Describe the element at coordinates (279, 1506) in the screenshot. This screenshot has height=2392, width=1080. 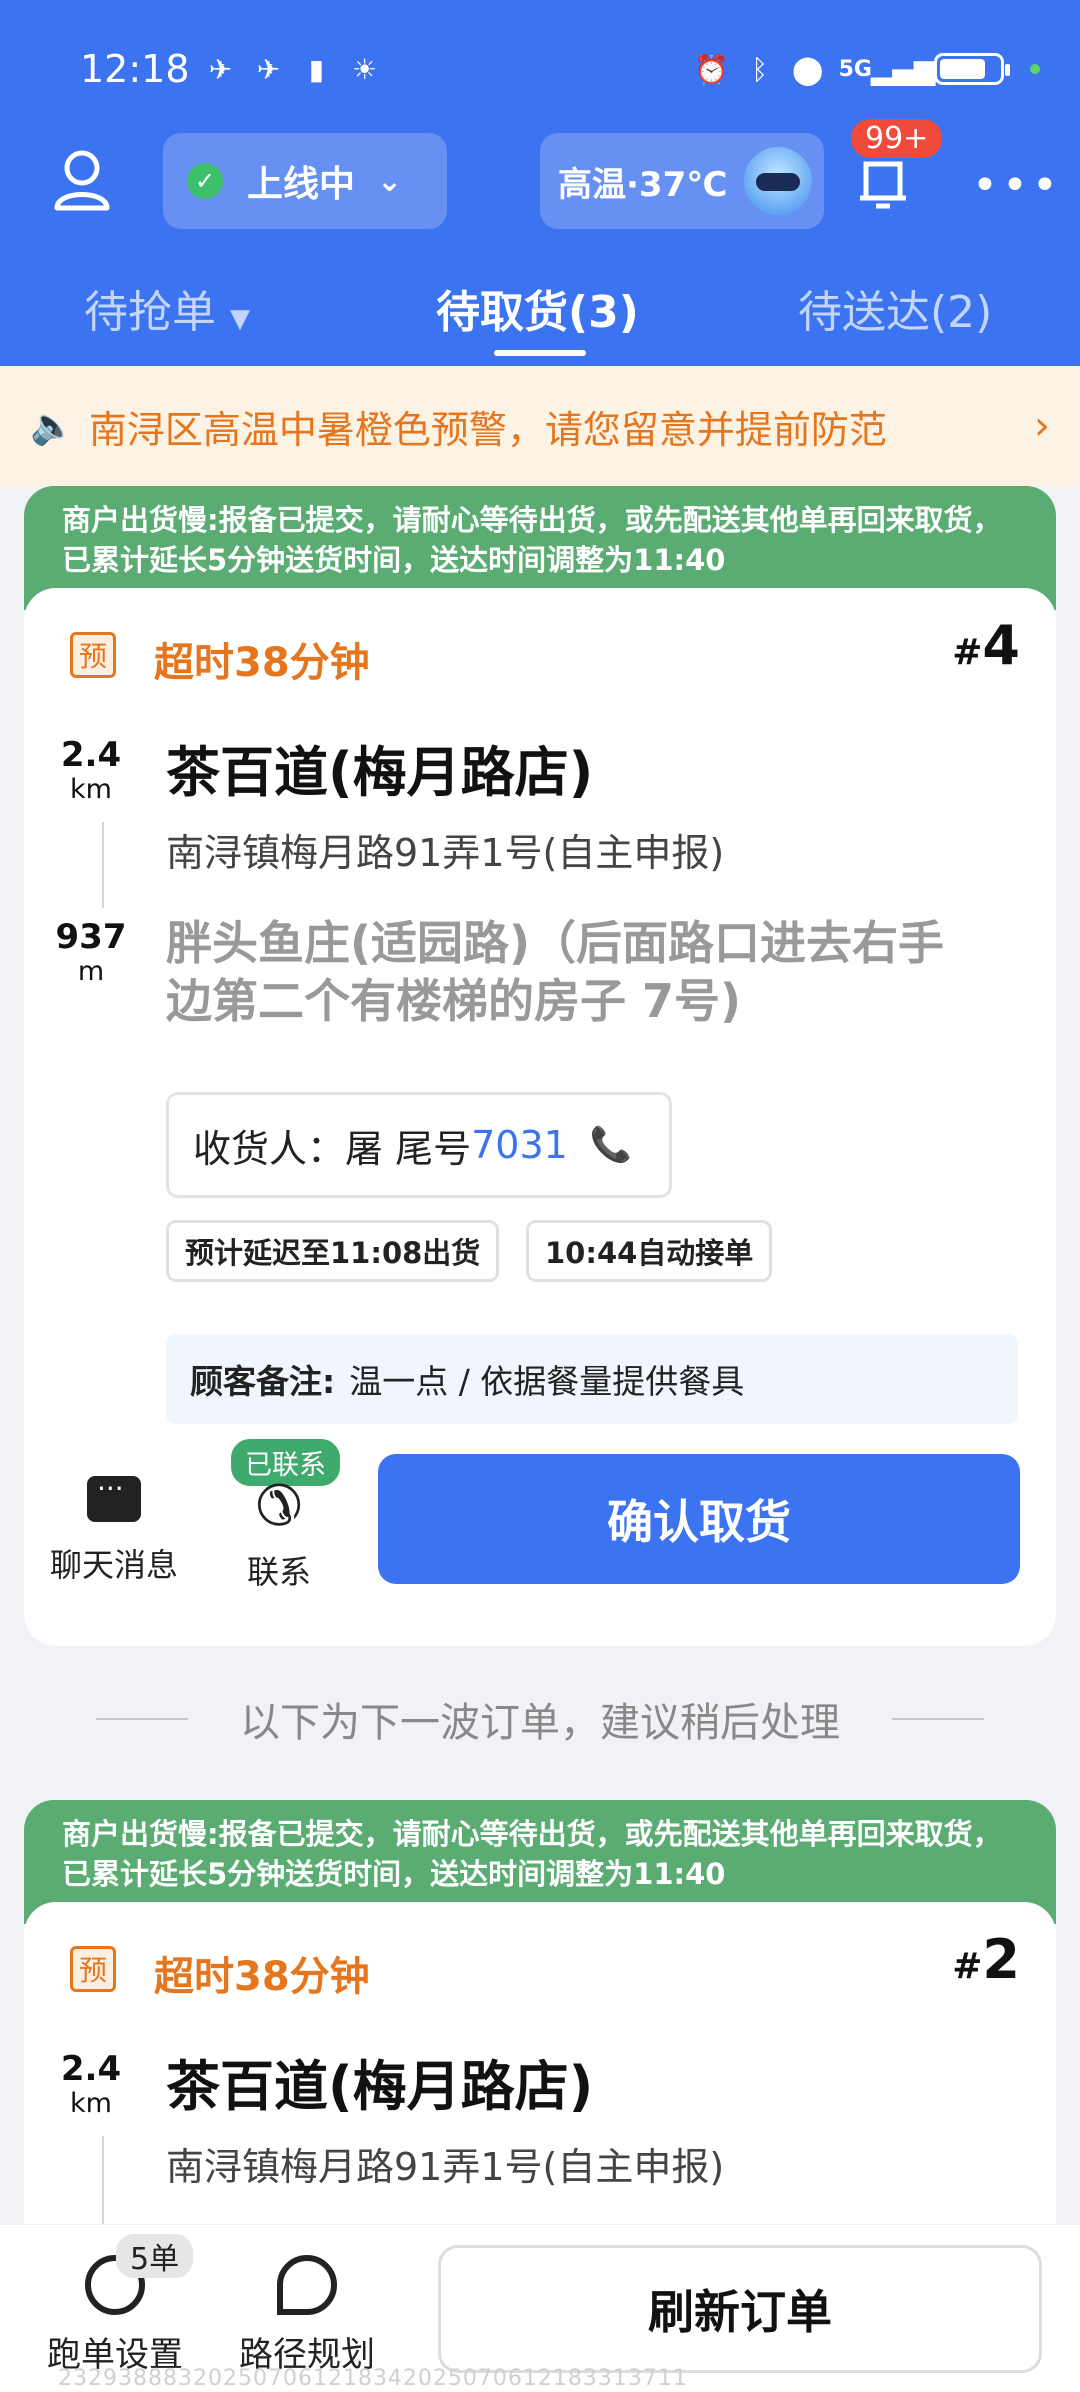
I see `phone-handset-icon: ✆` at that location.